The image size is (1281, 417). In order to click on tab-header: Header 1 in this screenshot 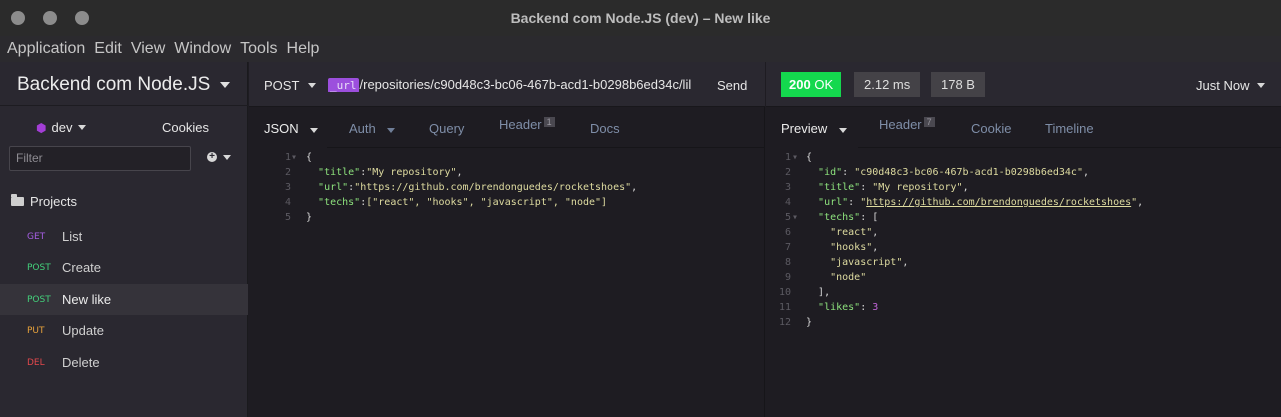, I will do `click(527, 127)`.